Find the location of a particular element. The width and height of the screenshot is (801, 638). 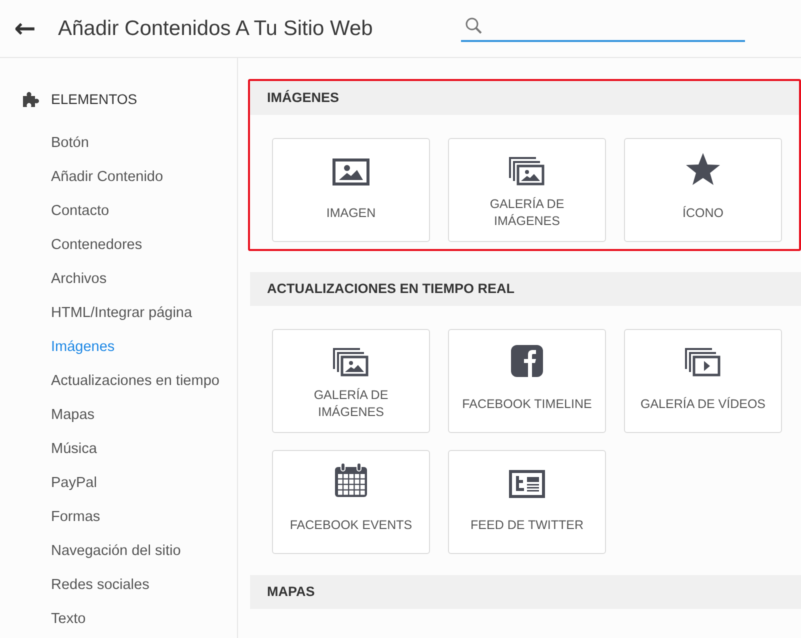

star-icon is located at coordinates (703, 169).